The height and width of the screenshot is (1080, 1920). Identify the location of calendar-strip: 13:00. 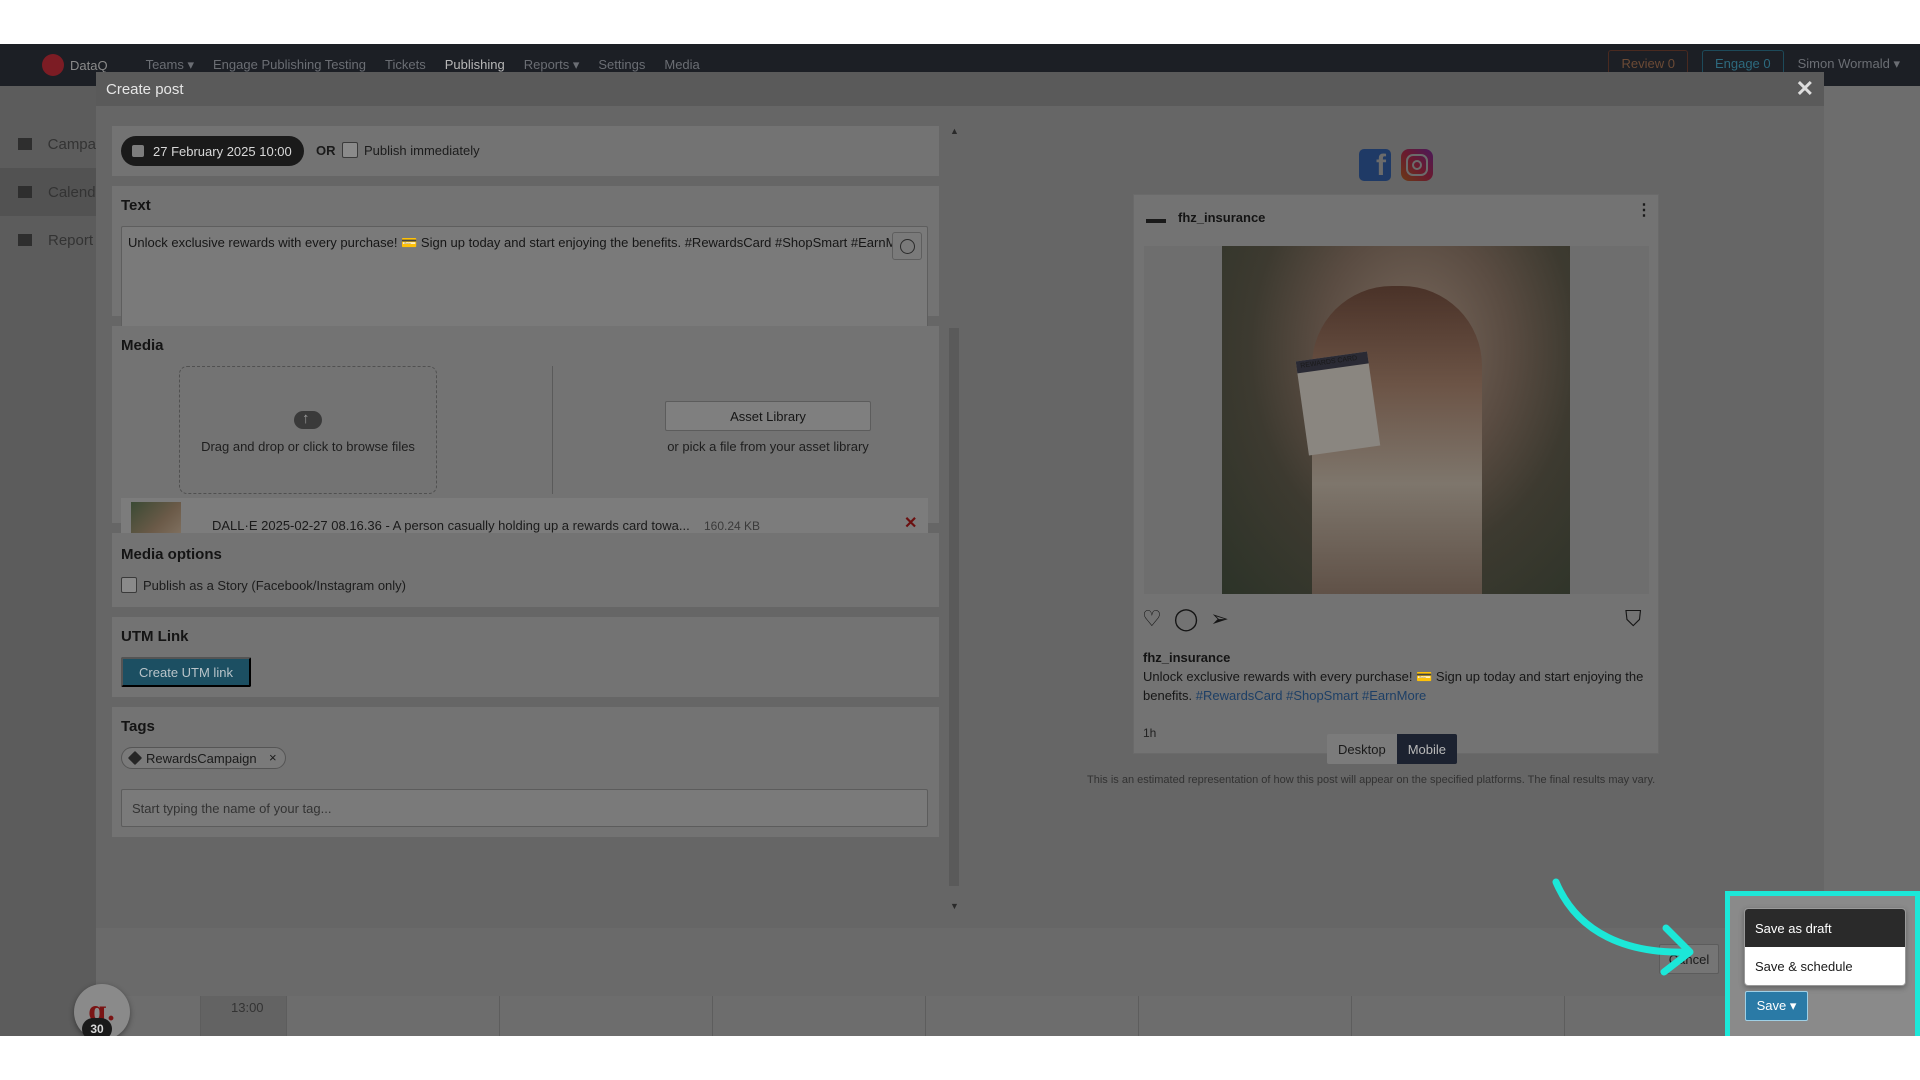
(1060, 1015).